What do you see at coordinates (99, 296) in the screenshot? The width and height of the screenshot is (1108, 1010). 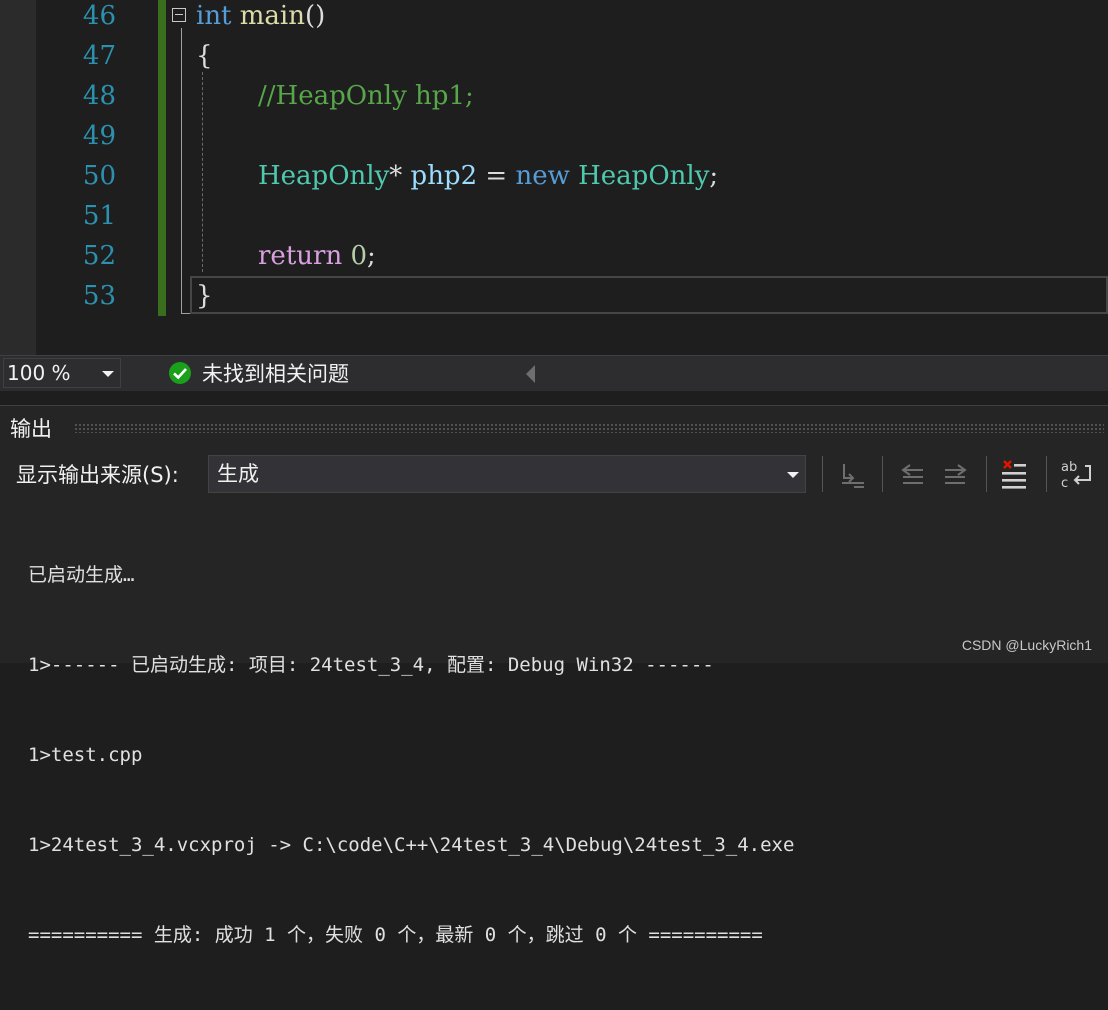 I see `line-number: 53` at bounding box center [99, 296].